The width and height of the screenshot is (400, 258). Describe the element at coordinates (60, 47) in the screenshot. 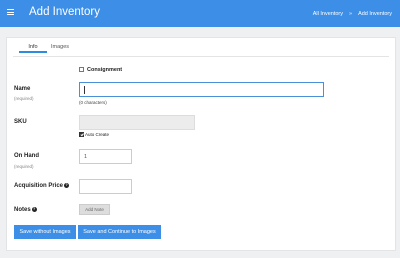

I see `tab-images: Images` at that location.